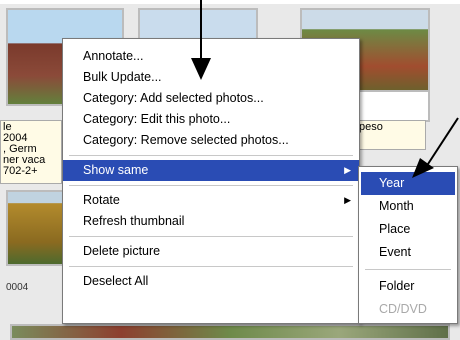  I want to click on show-same-submenu: Year Month Place Event Folder CD/DVD, so click(408, 245).